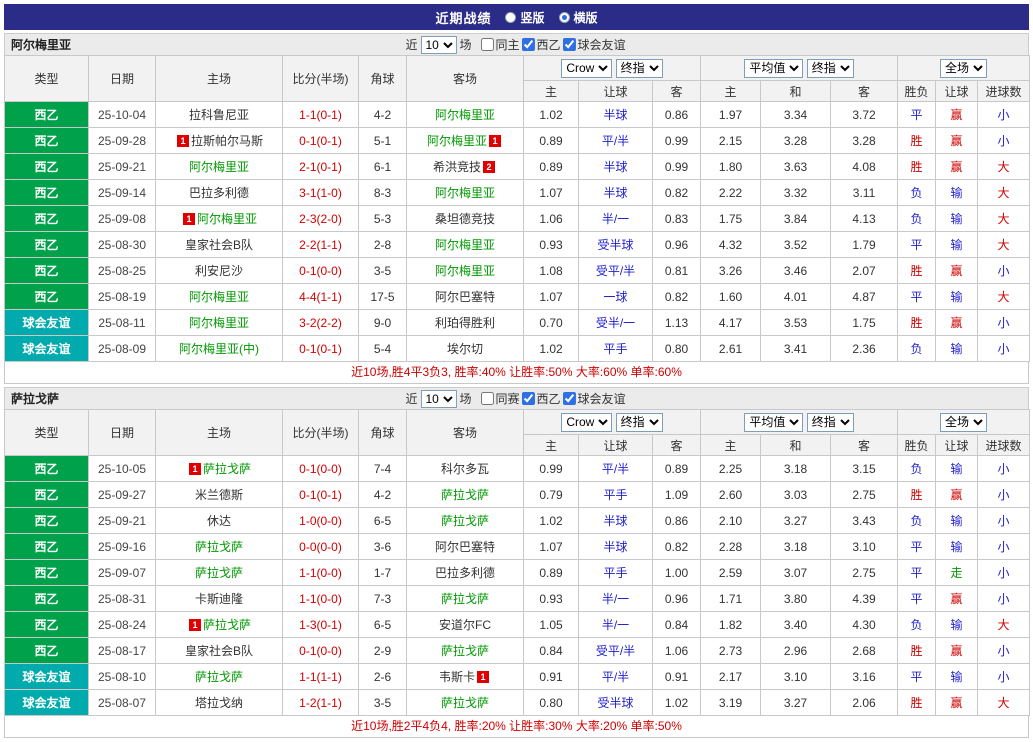 The height and width of the screenshot is (742, 1033). Describe the element at coordinates (320, 520) in the screenshot. I see `score-link: 1-0(0-0)` at that location.